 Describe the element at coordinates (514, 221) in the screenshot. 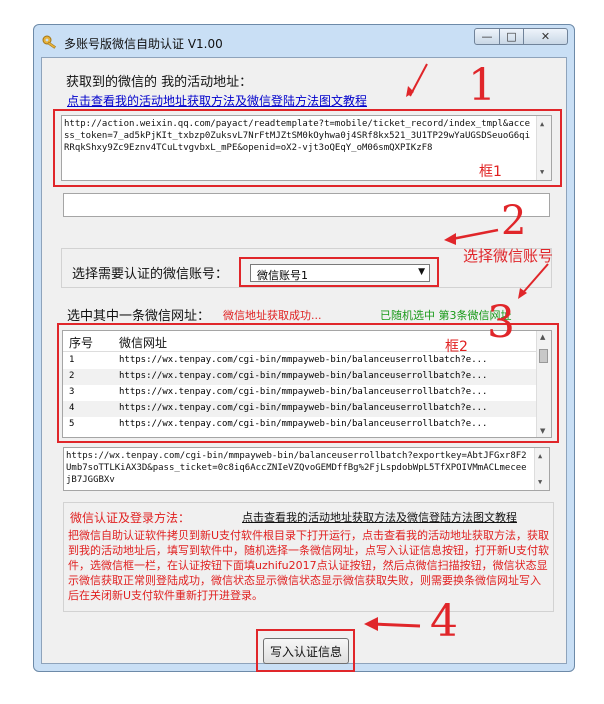

I see `step2-number: 2` at that location.